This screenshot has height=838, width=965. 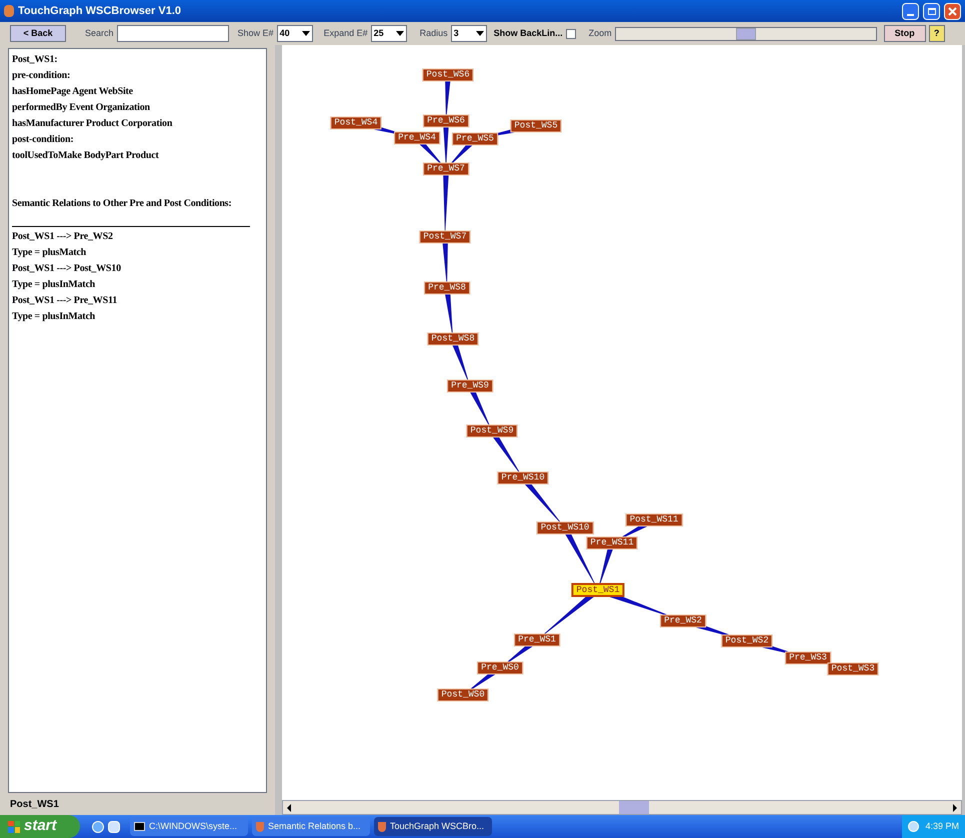 I want to click on app-icon, so click(x=9, y=11).